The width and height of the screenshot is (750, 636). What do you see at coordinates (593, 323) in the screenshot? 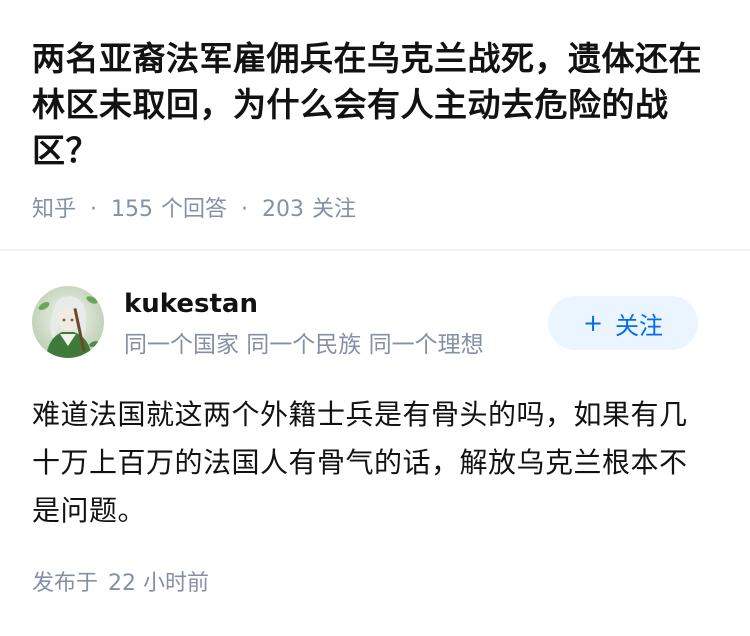
I see `plus-icon: +` at bounding box center [593, 323].